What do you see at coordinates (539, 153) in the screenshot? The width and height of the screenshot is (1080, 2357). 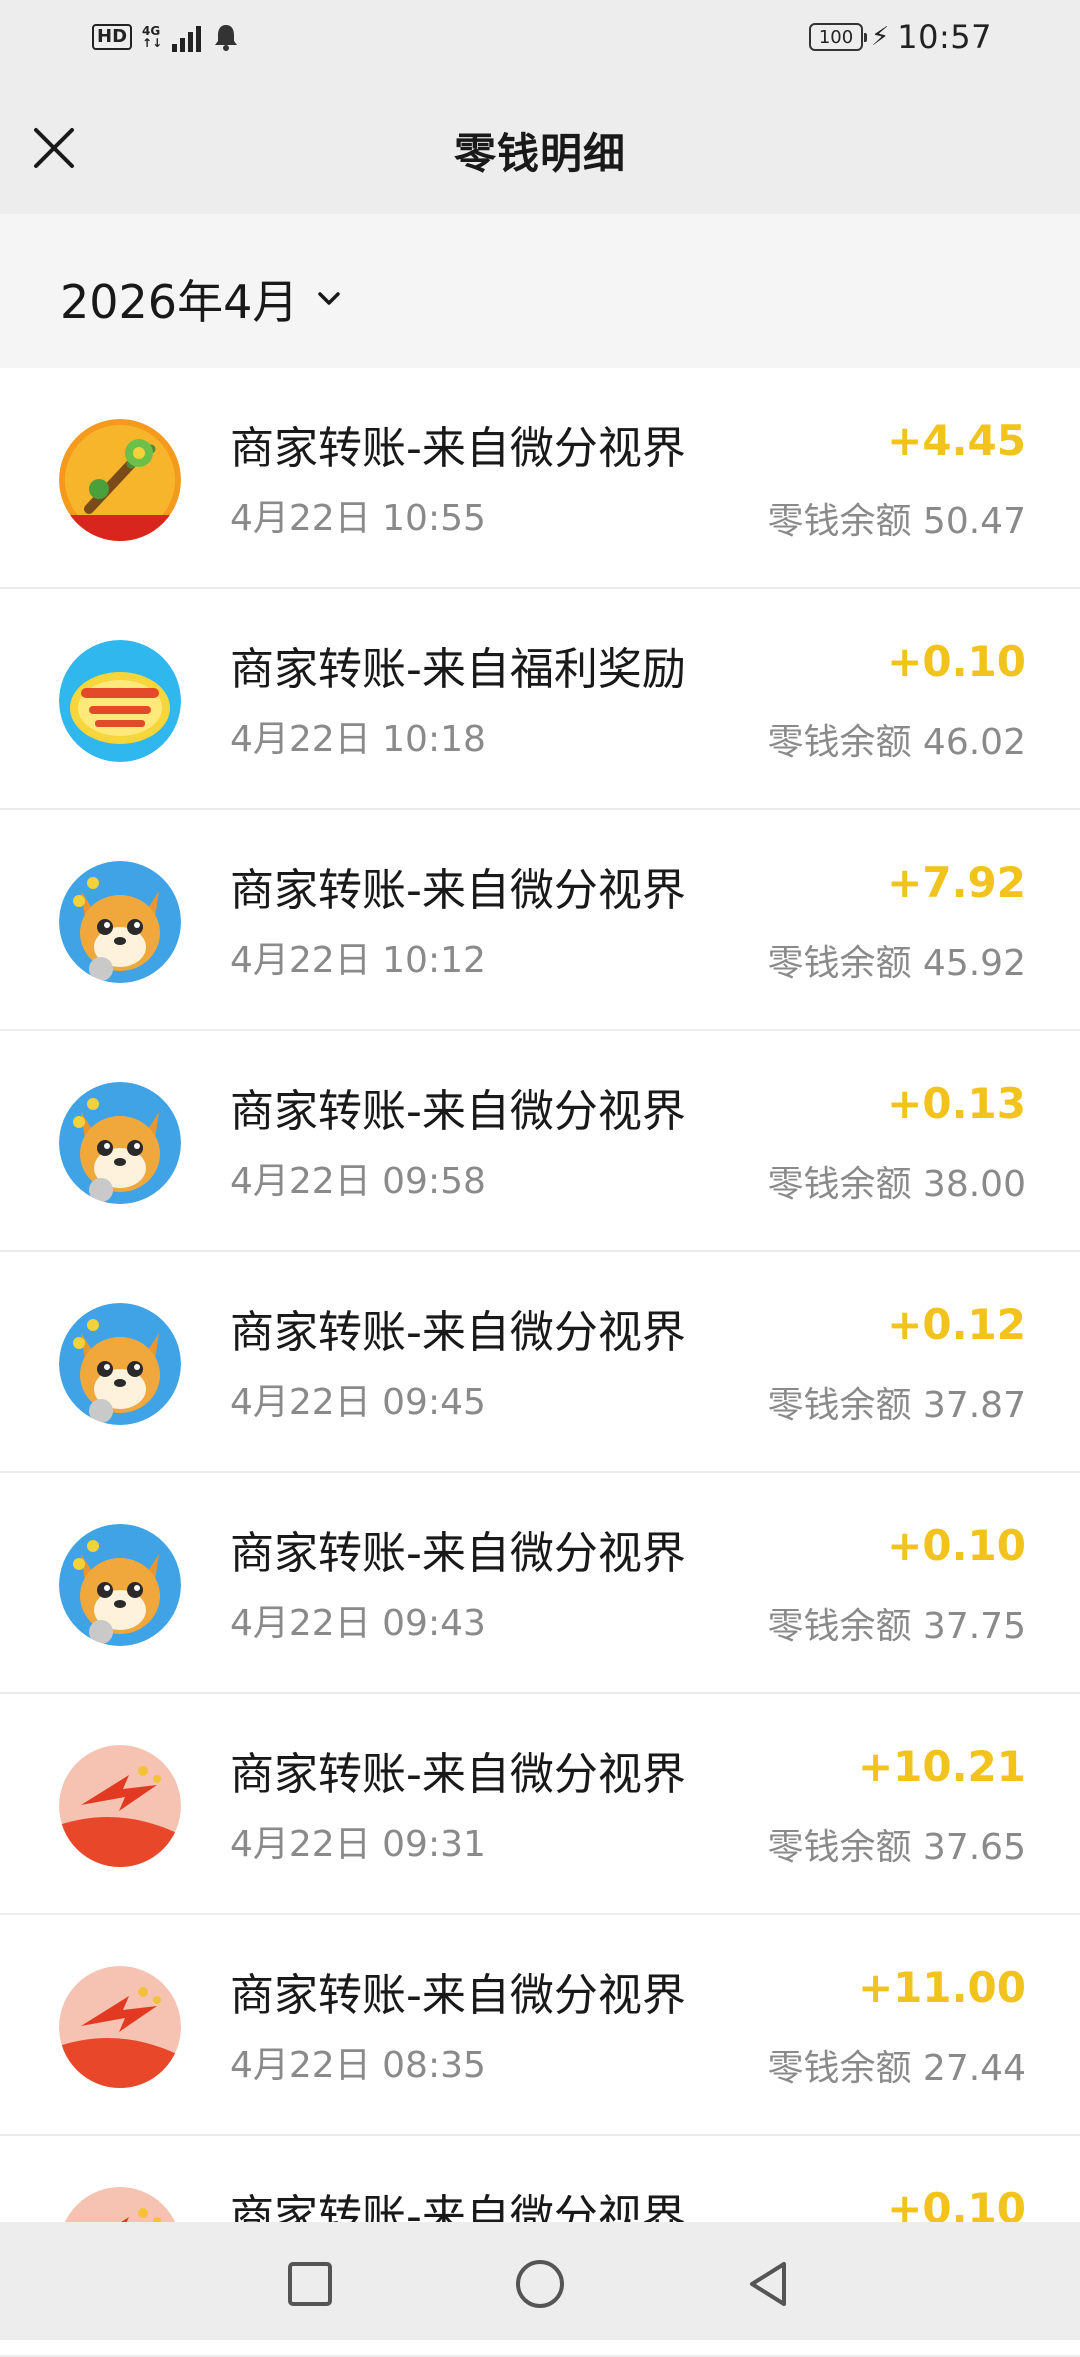 I see `page-title: 零钱明细` at bounding box center [539, 153].